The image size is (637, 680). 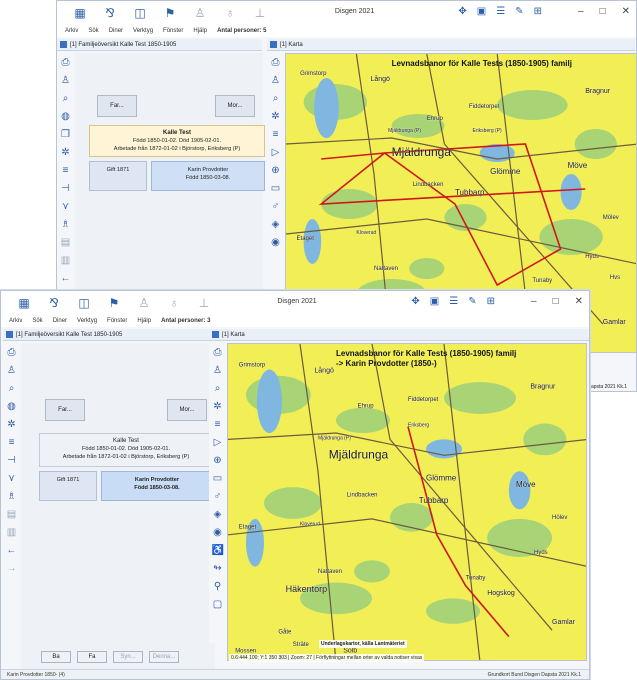 I want to click on ba-button: Ba, so click(x=56, y=657).